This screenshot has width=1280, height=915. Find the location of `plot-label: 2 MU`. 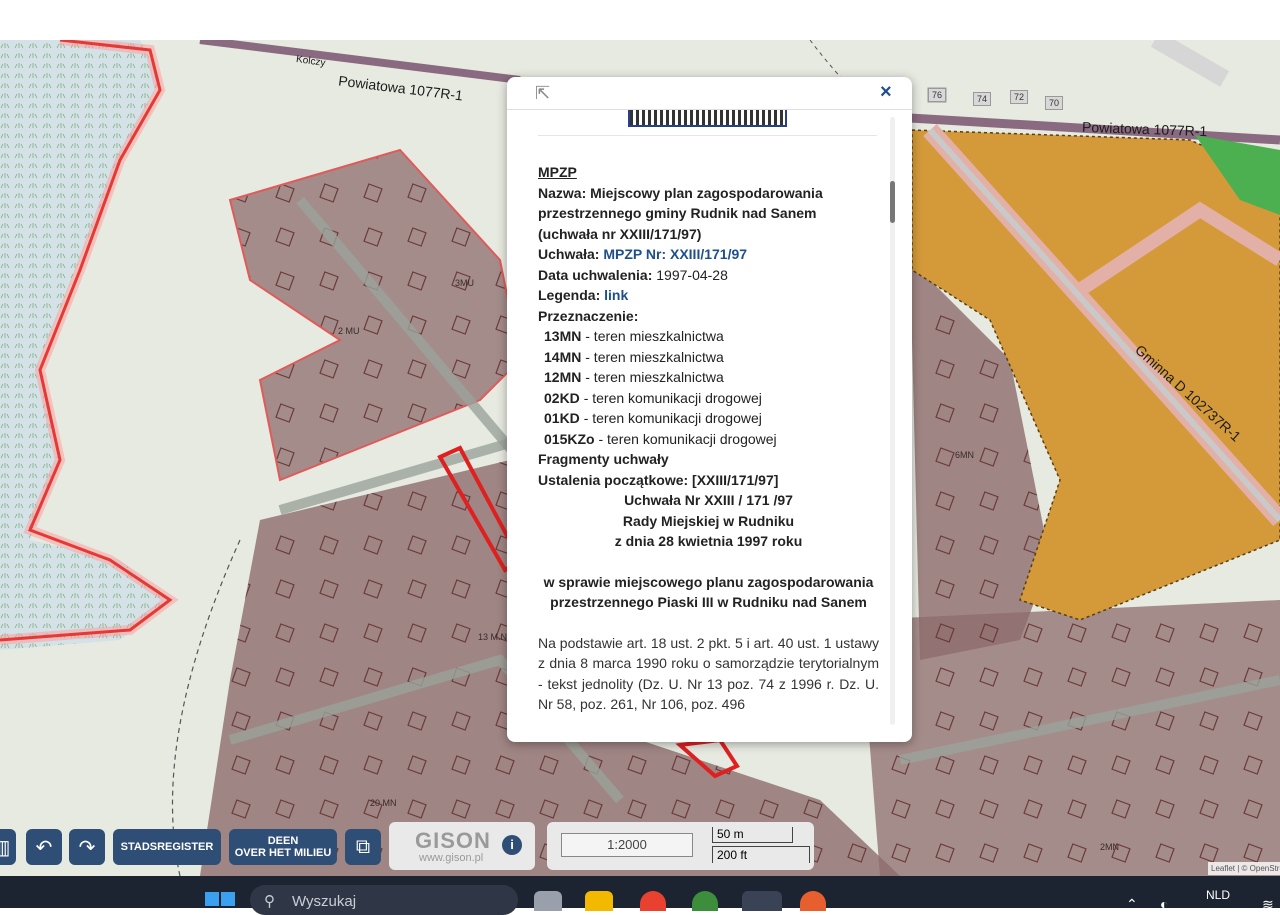

plot-label: 2 MU is located at coordinates (349, 331).